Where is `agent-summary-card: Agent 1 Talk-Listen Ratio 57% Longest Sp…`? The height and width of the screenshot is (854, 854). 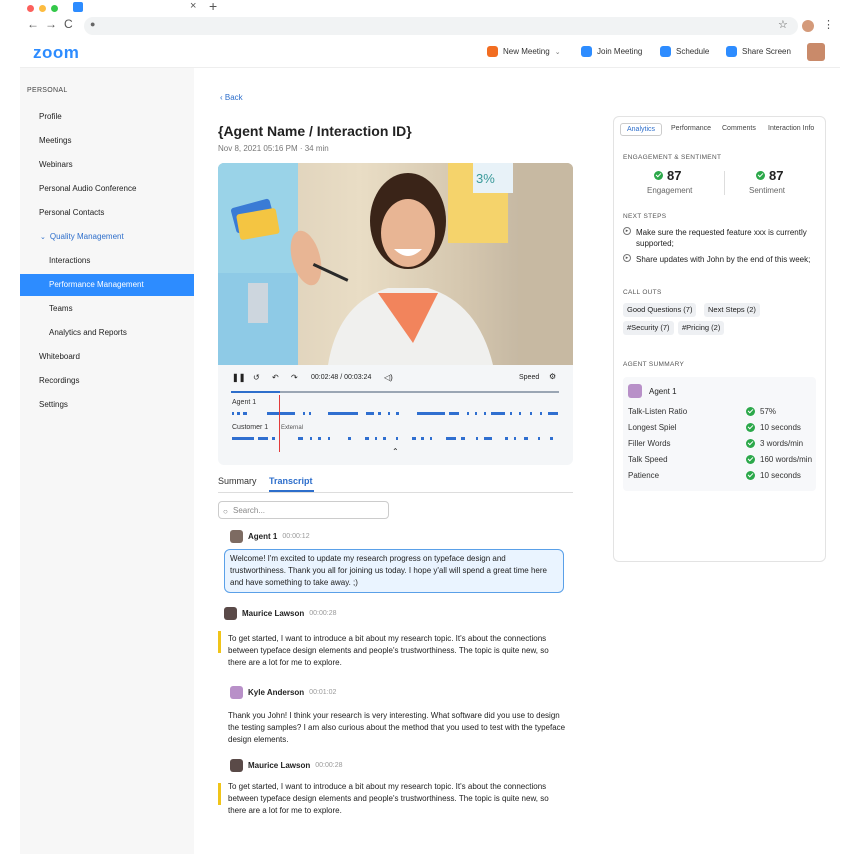 agent-summary-card: Agent 1 Talk-Listen Ratio 57% Longest Sp… is located at coordinates (719, 434).